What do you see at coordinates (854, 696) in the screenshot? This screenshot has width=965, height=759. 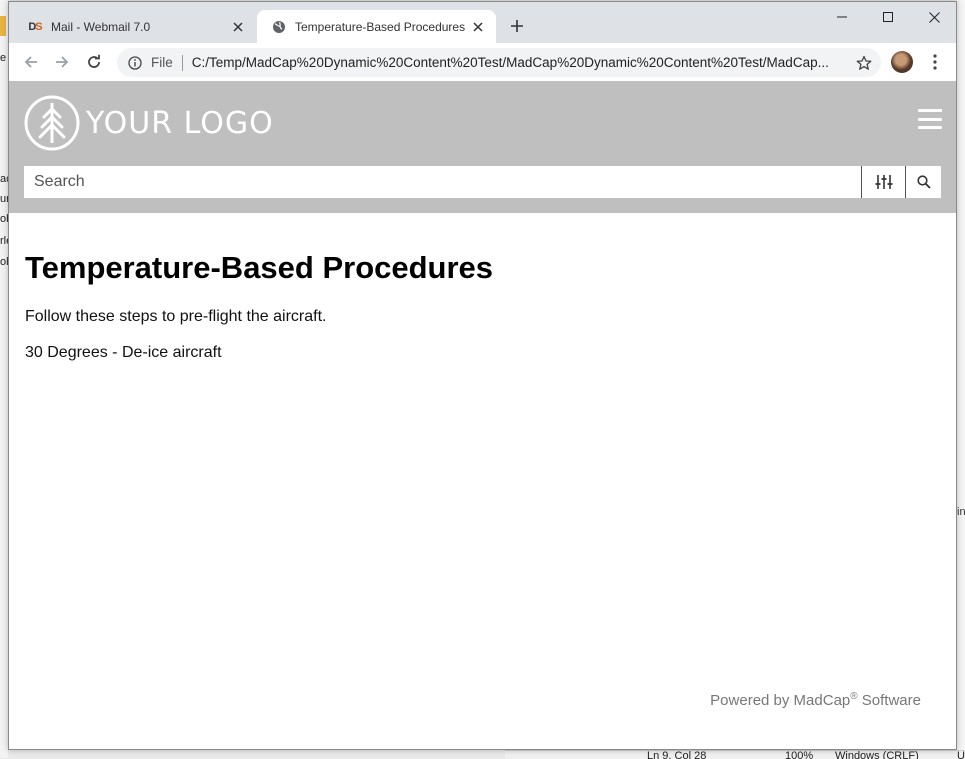 I see `registered-mark: ®` at bounding box center [854, 696].